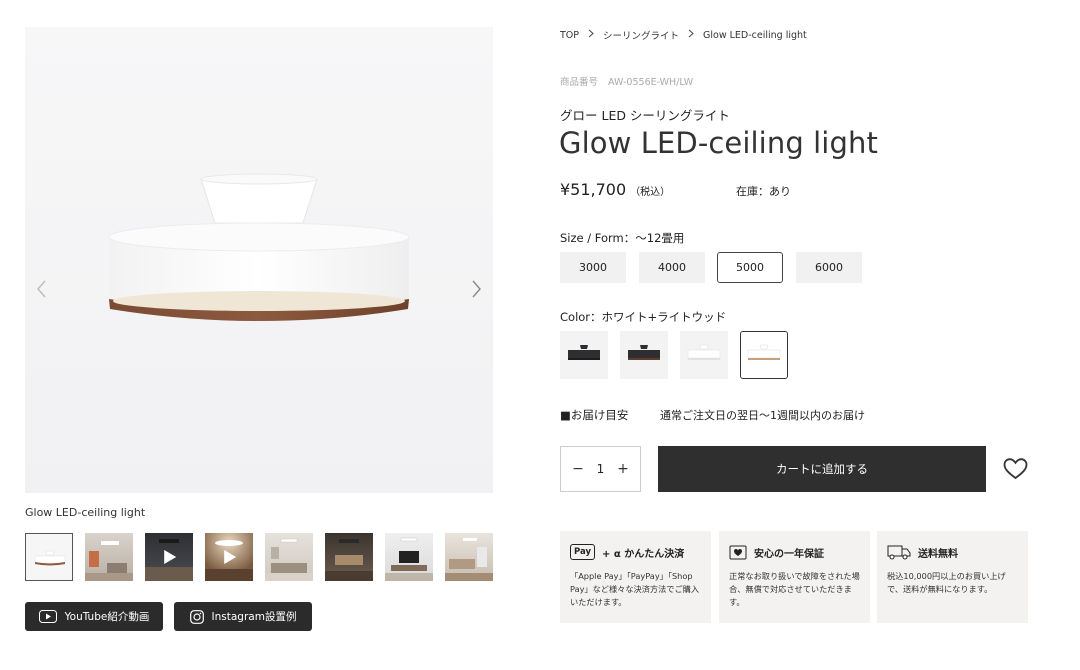 The image size is (1080, 670). I want to click on feature-free-shipping: 送料無料 税込10,000円以上のお買い上げで、送料が無料になります。, so click(952, 577).